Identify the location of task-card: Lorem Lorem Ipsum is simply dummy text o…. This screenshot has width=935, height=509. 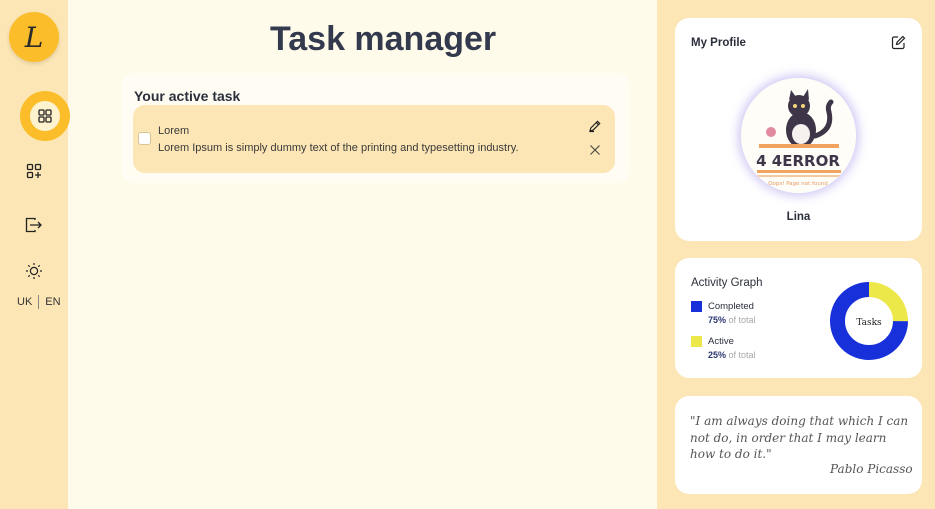
(374, 139).